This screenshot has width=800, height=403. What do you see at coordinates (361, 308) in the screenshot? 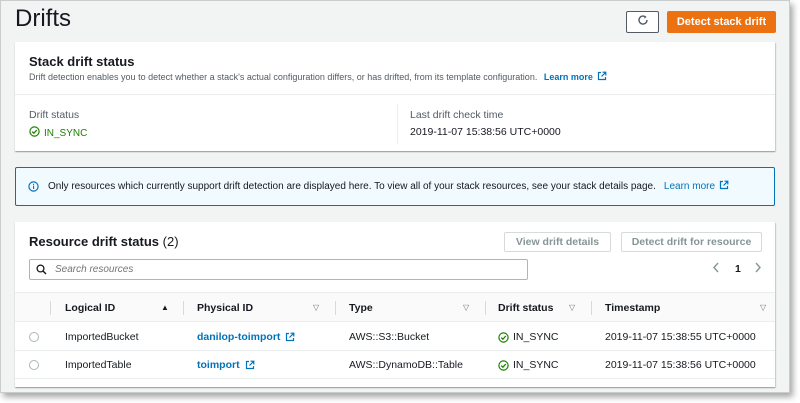
I see `col-type: Type` at bounding box center [361, 308].